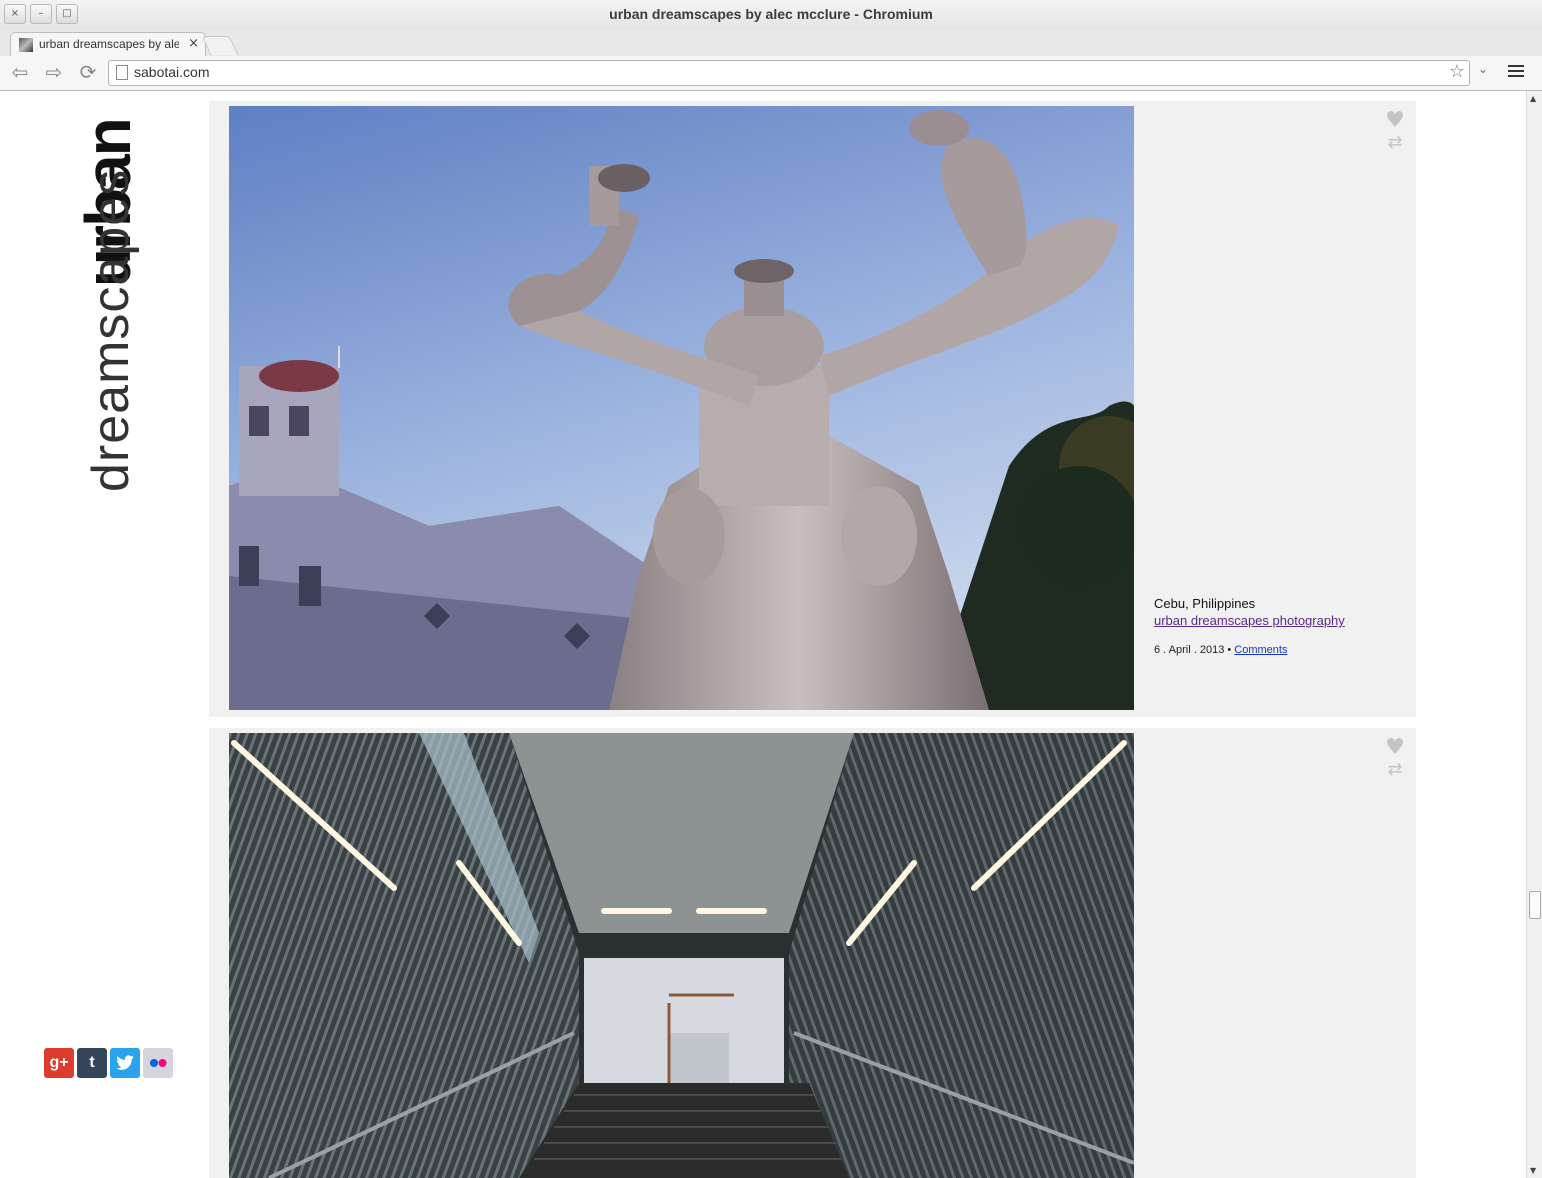  I want to click on site-logo: urban dreamscapes, so click(91, 297).